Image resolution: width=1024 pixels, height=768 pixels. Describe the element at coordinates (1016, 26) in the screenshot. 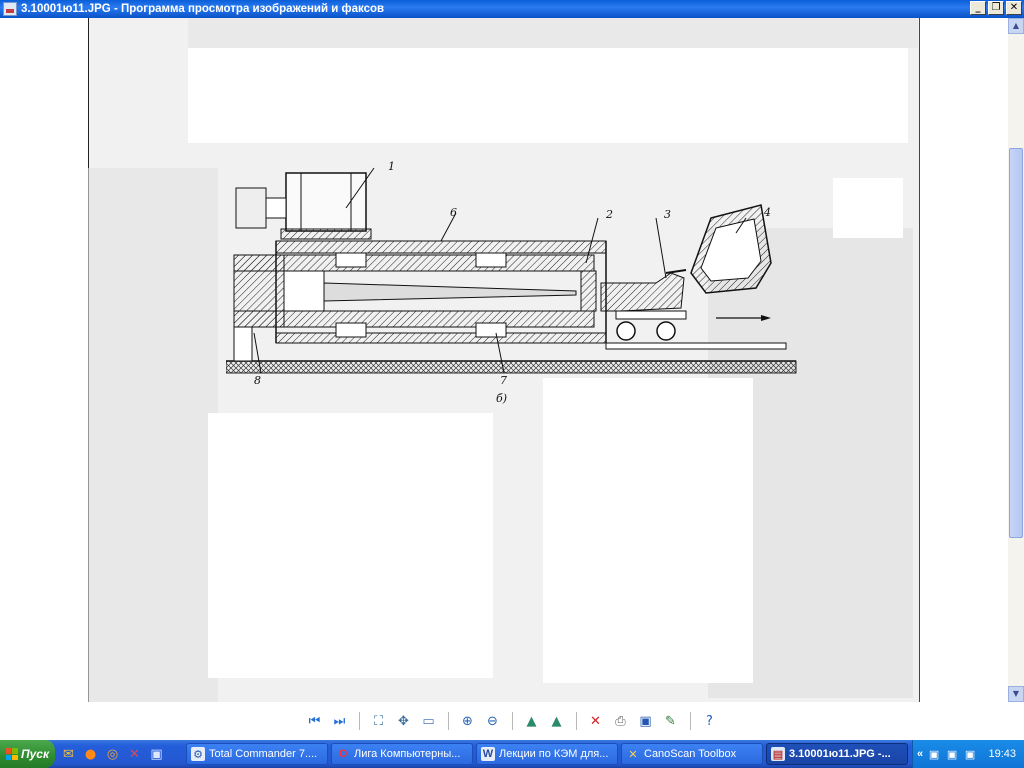

I see `scroll-up-button: ▲` at that location.